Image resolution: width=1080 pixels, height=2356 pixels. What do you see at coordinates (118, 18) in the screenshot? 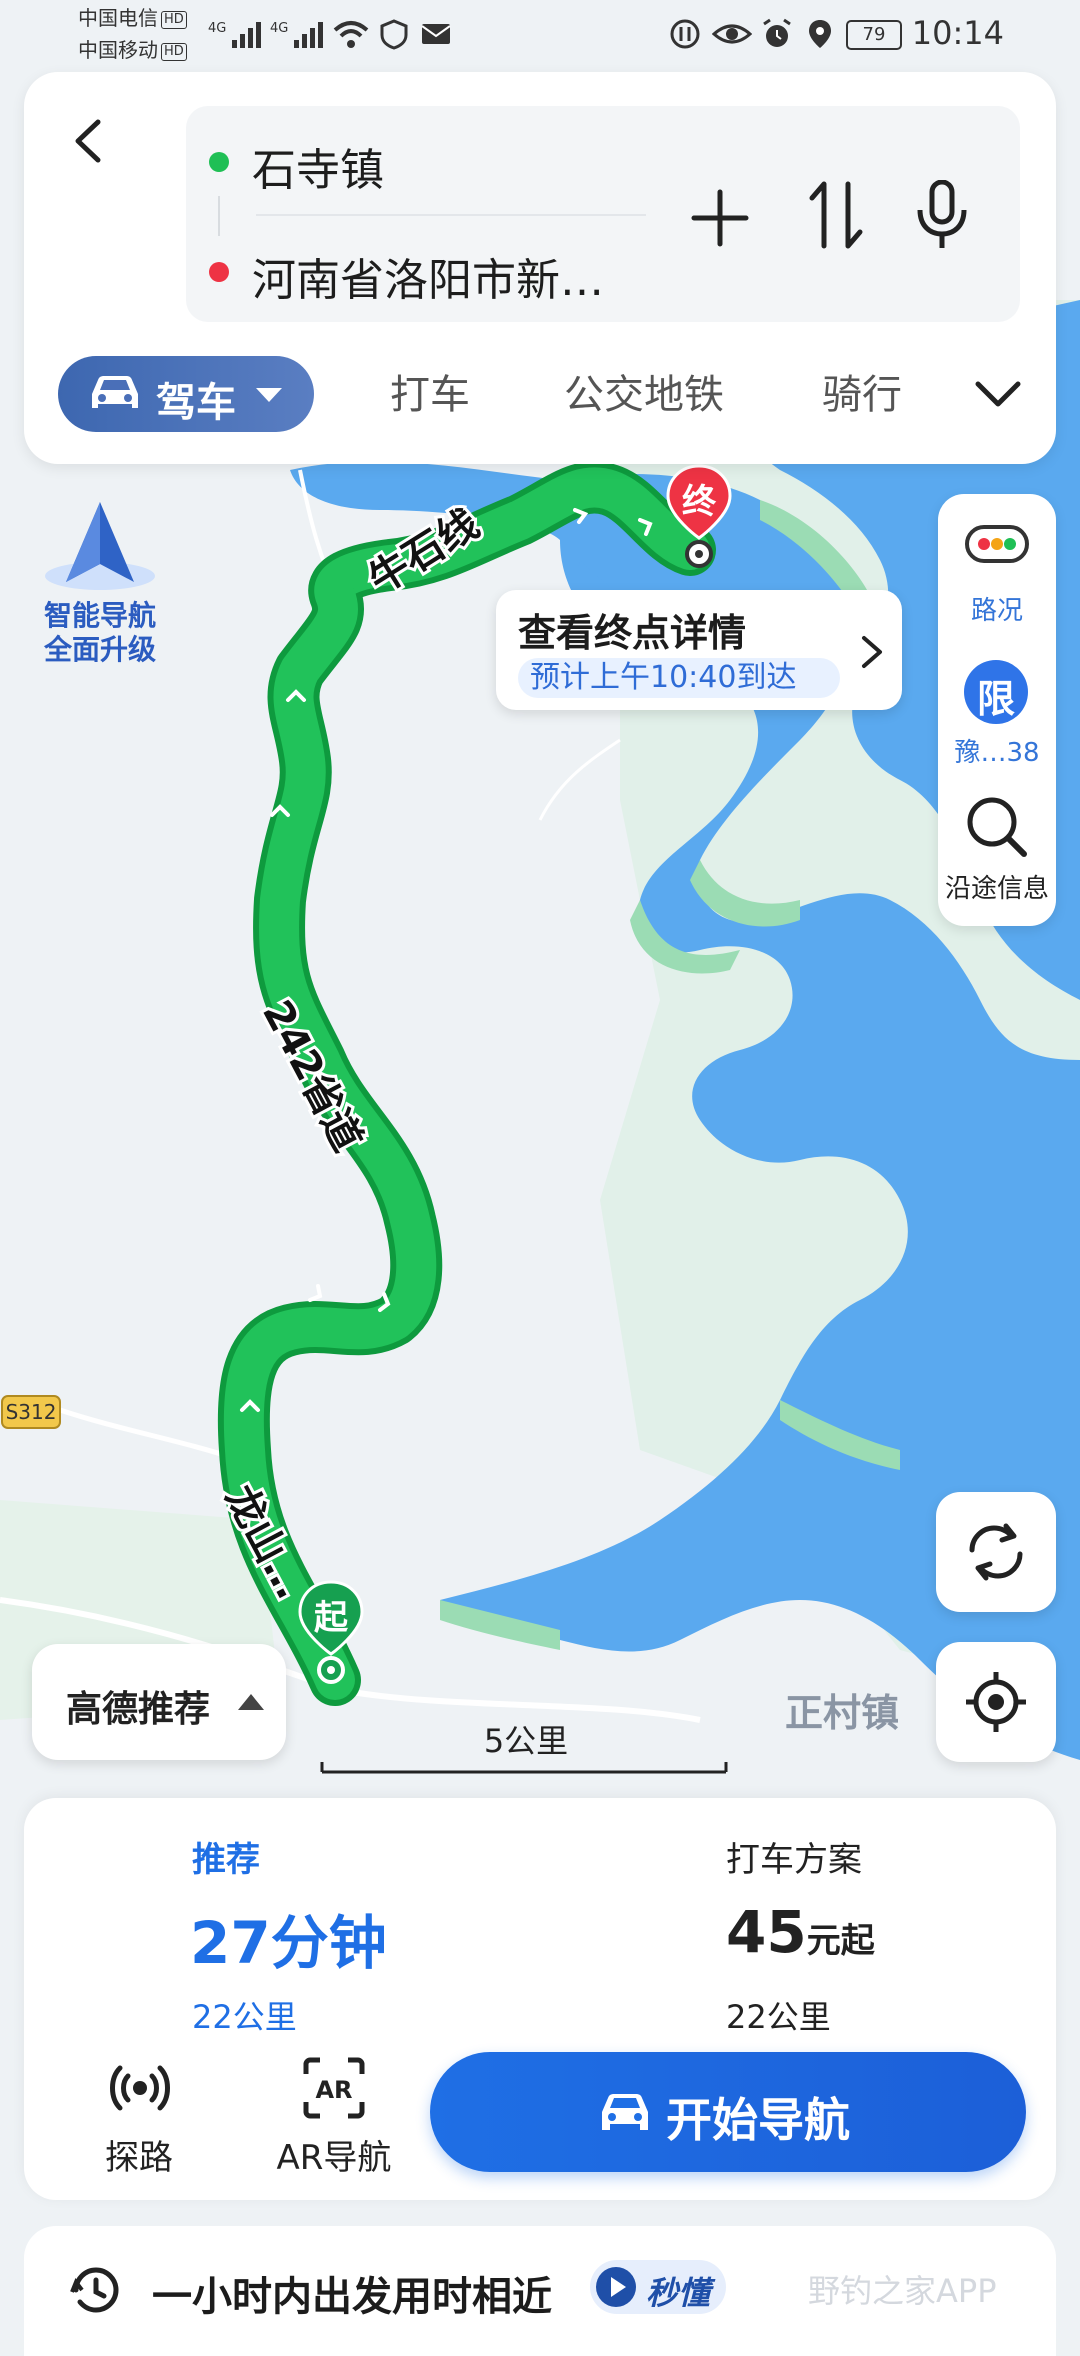
I see `carrier-1-name: 中国电信` at bounding box center [118, 18].